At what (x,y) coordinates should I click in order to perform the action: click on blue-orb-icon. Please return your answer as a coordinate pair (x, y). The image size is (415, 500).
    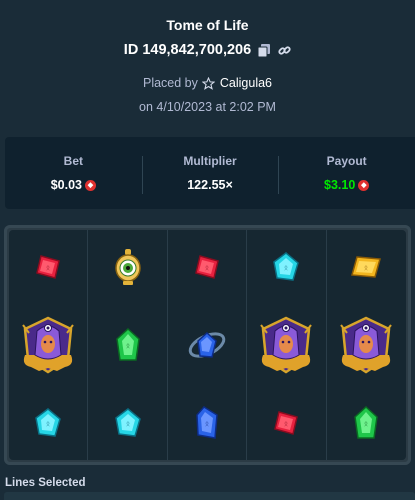
    Looking at the image, I should click on (207, 345).